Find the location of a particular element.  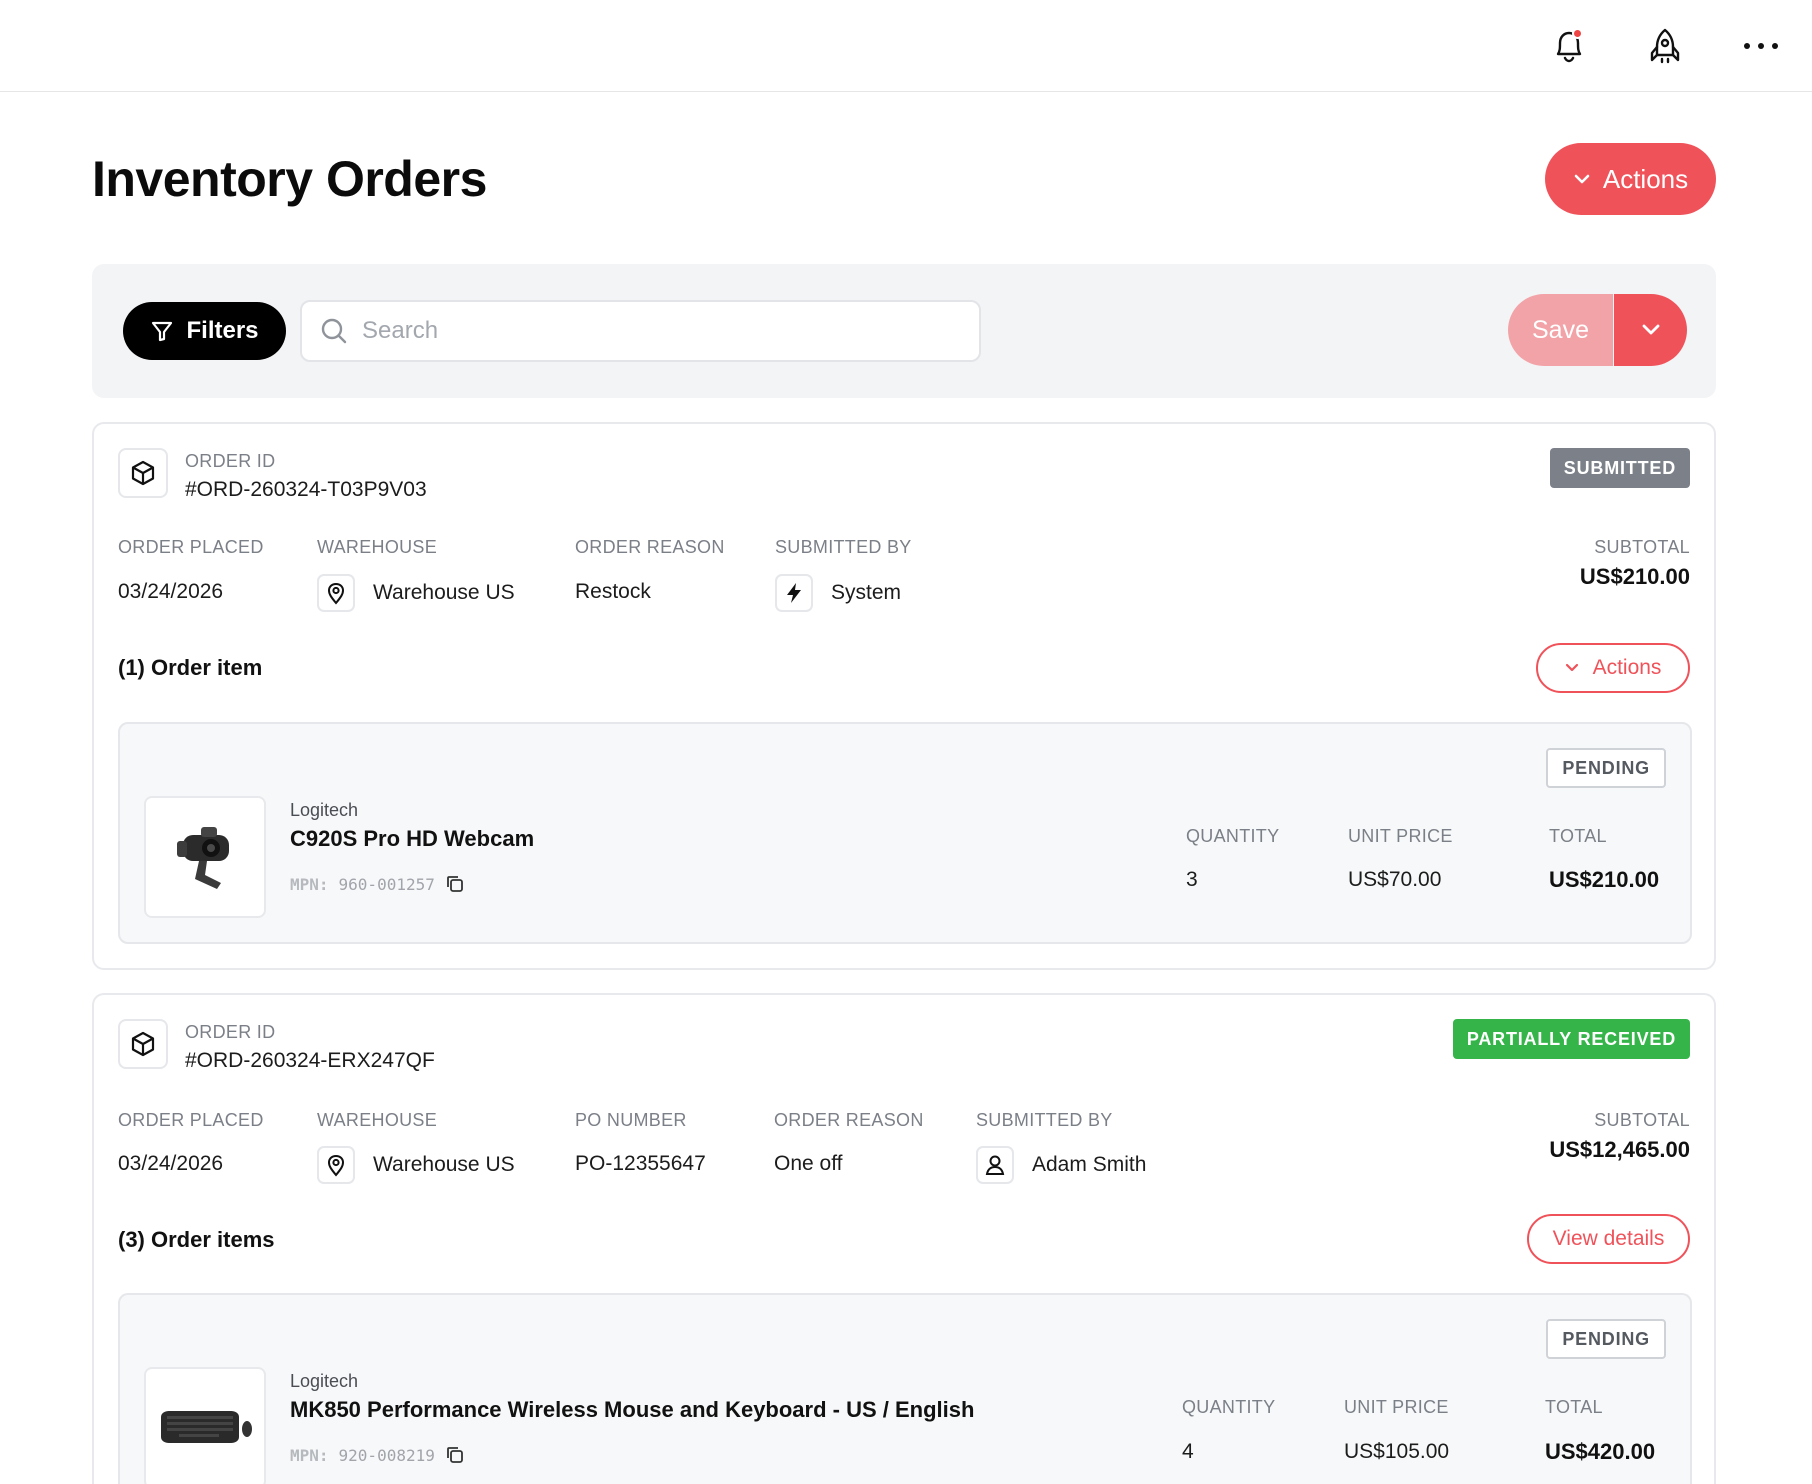

item-mpn: MPN: 960-001257 is located at coordinates (377, 884).